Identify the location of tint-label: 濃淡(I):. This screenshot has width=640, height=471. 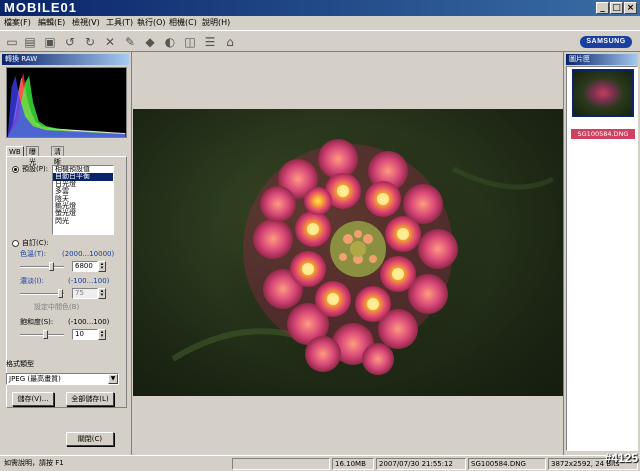
(32, 281).